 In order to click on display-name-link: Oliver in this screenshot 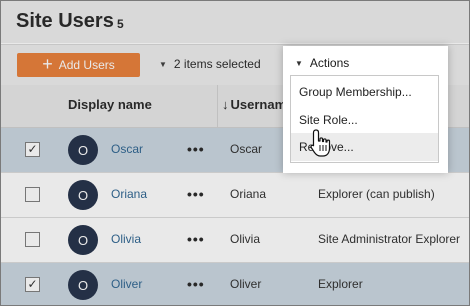, I will do `click(126, 284)`.